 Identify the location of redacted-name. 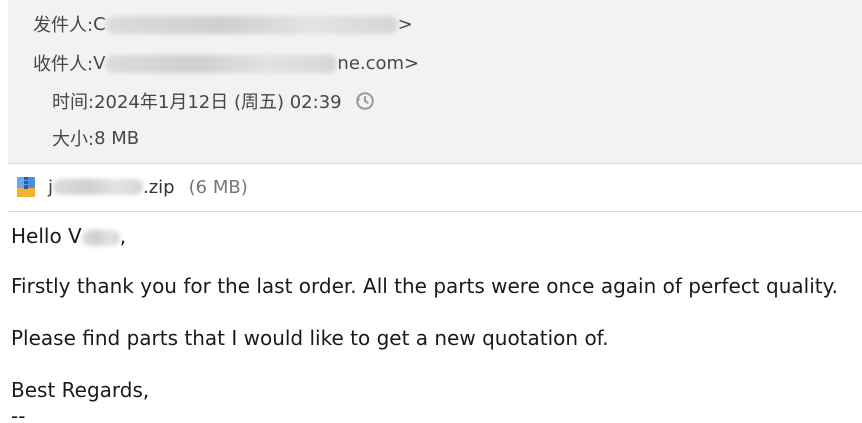
(100, 237).